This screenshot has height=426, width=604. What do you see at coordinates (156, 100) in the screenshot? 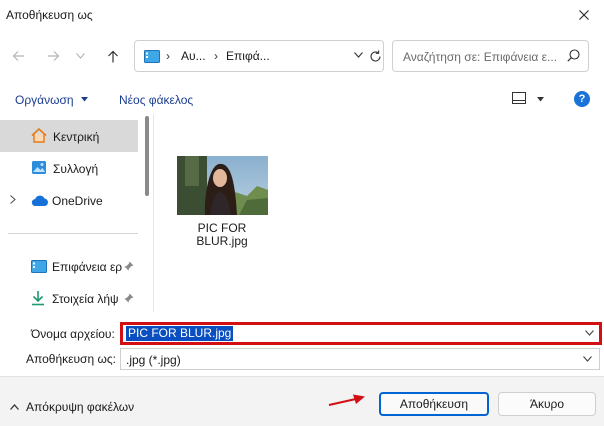
I see `new-folder-button: Νέος φάκελος` at bounding box center [156, 100].